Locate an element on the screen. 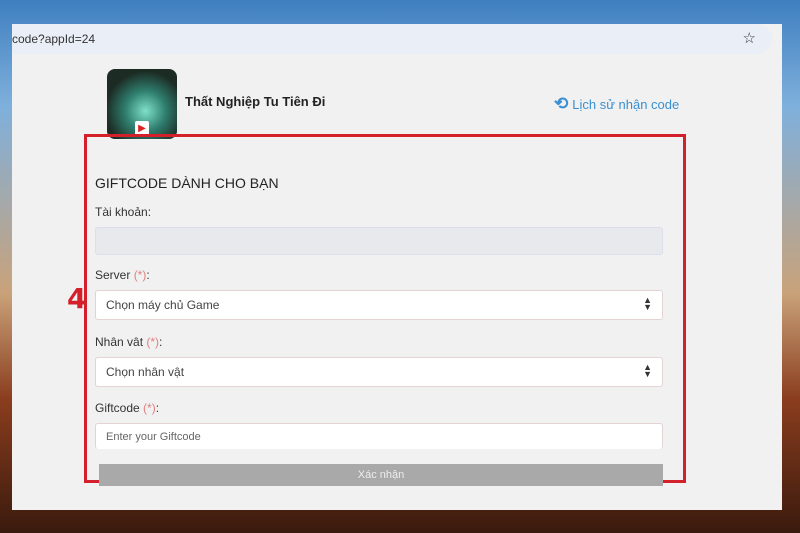  history-link-label: Lịch sử nhận code is located at coordinates (626, 104).